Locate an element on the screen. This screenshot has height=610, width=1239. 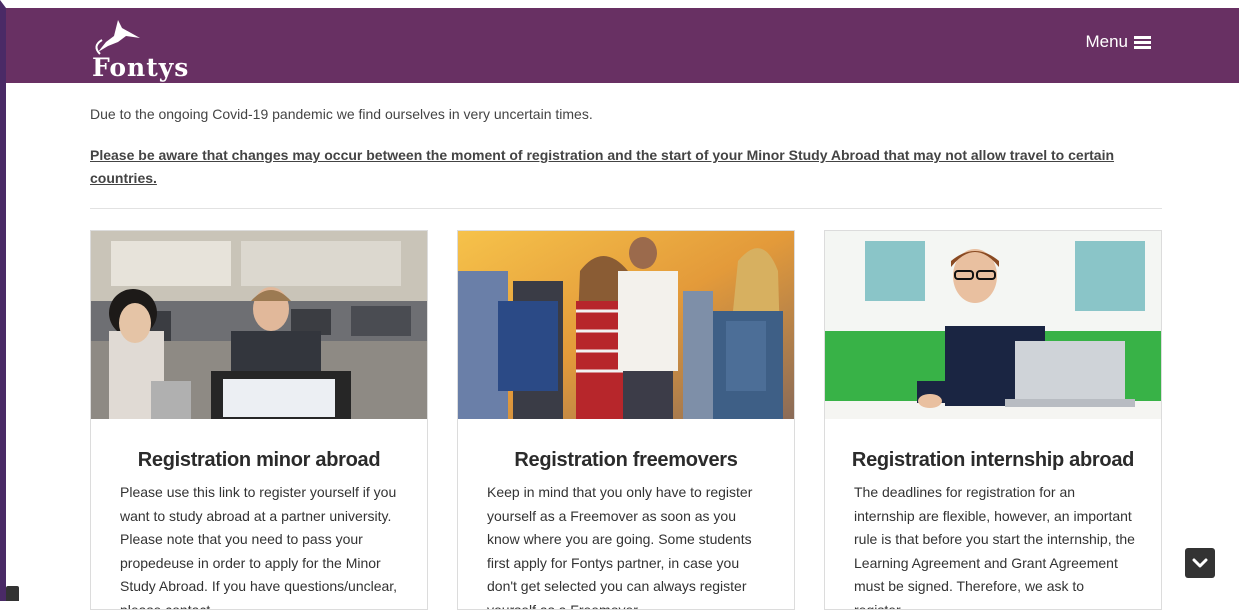
side-feedback-tab is located at coordinates (12, 593).